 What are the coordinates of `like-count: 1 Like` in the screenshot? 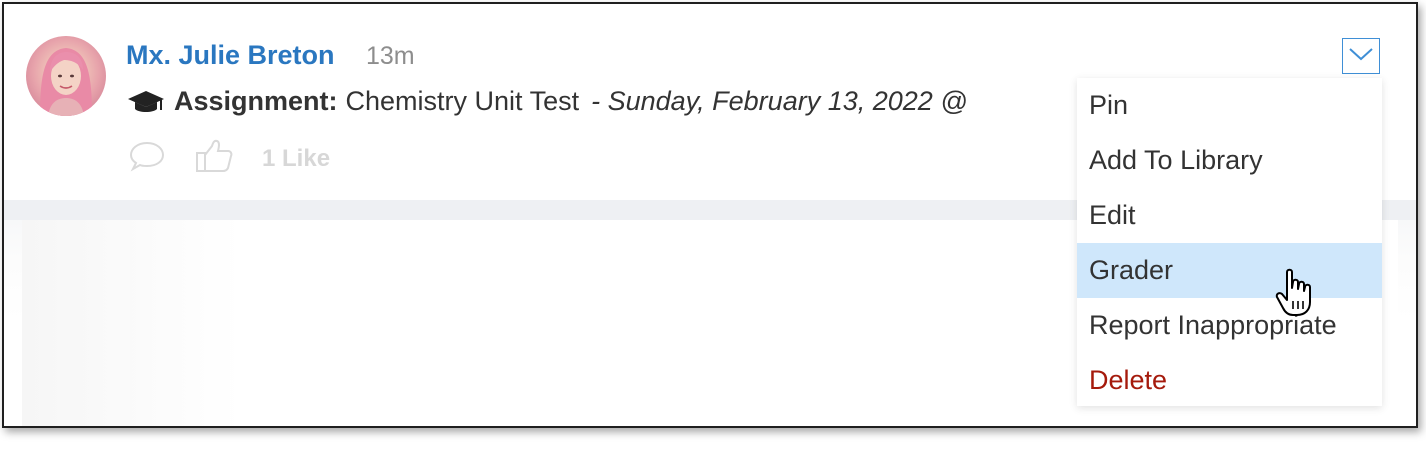 It's located at (296, 158).